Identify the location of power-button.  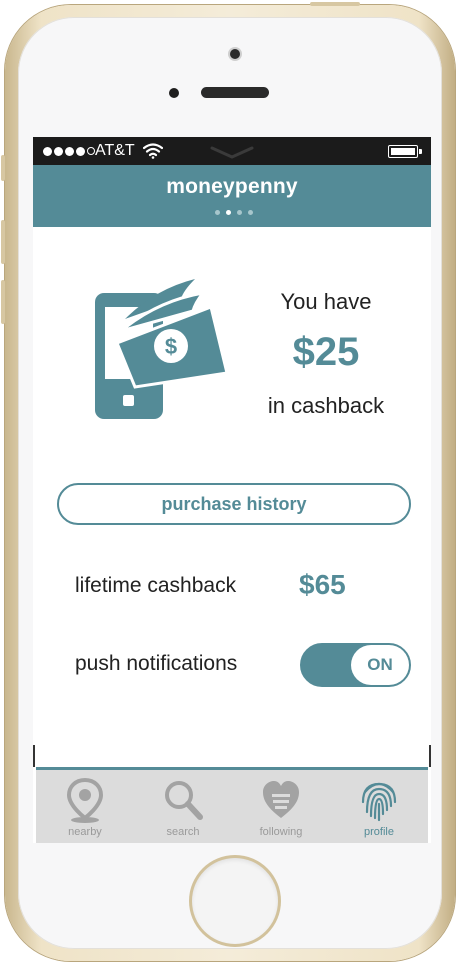
(335, 4).